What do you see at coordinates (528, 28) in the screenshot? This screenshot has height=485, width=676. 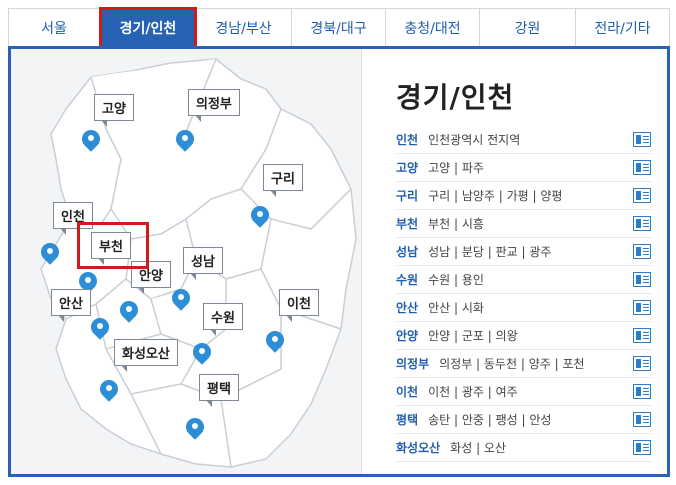 I see `tab-gangwon: 강원` at bounding box center [528, 28].